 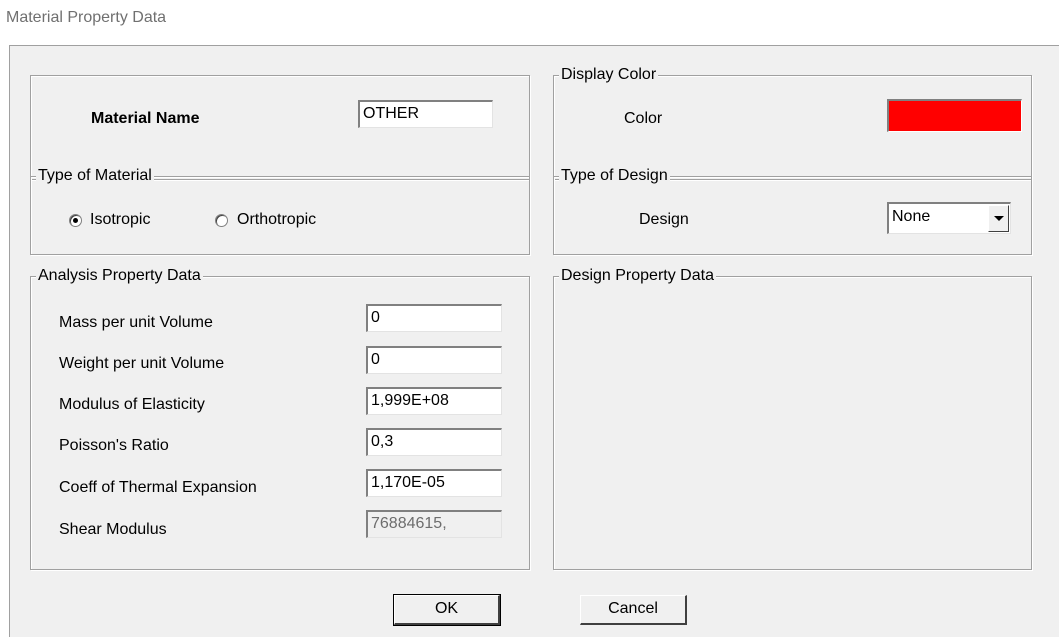 What do you see at coordinates (221, 220) in the screenshot?
I see `radio-orthotropic-indicator` at bounding box center [221, 220].